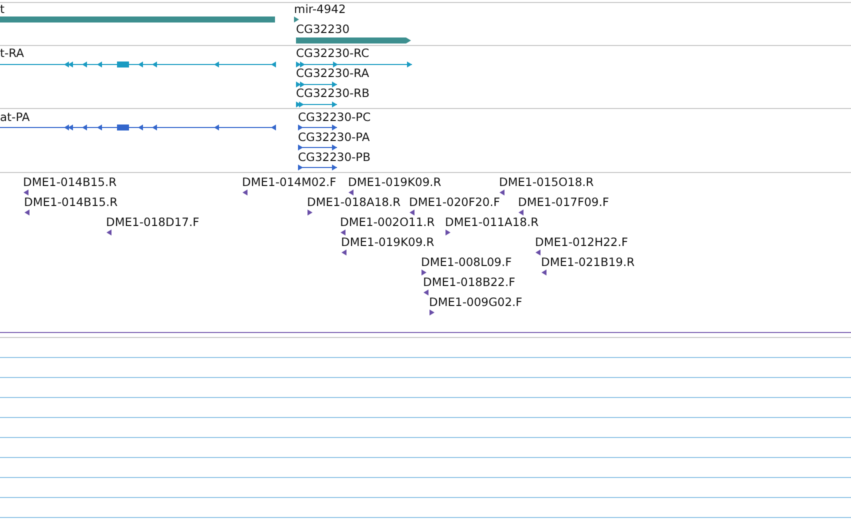 Image resolution: width=851 pixels, height=521 pixels. What do you see at coordinates (2, 9) in the screenshot?
I see `feature-label: t` at bounding box center [2, 9].